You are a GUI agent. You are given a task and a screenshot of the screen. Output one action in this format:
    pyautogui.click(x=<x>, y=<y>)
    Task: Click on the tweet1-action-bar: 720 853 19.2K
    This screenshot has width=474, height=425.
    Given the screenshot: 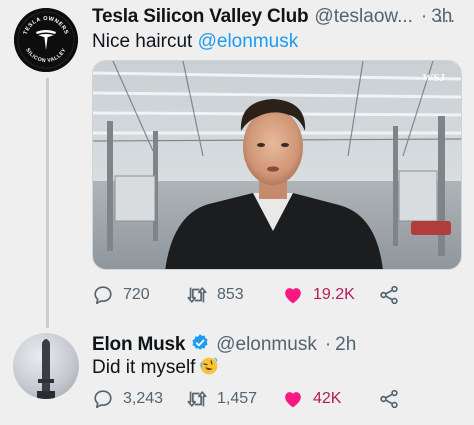 What is the action you would take?
    pyautogui.click(x=257, y=295)
    